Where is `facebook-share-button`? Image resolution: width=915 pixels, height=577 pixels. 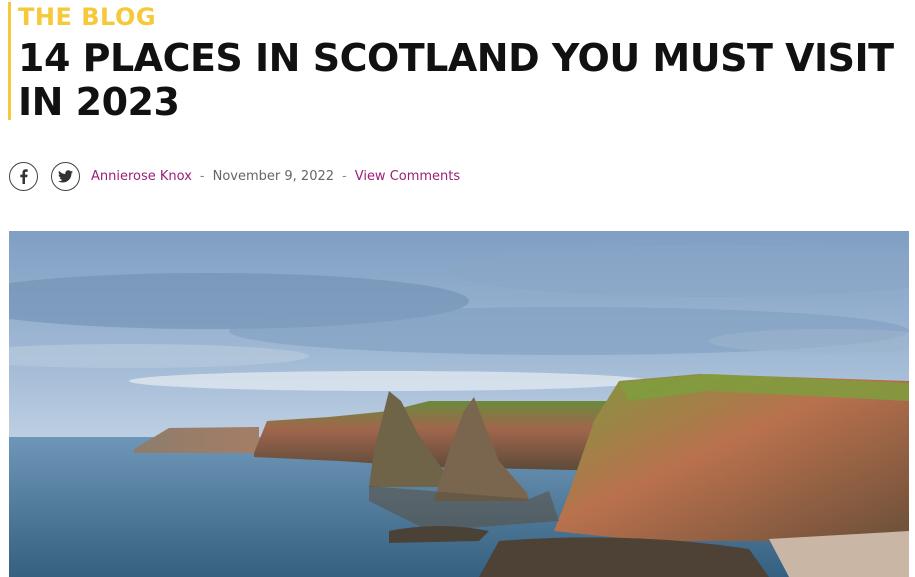
facebook-share-button is located at coordinates (23, 176).